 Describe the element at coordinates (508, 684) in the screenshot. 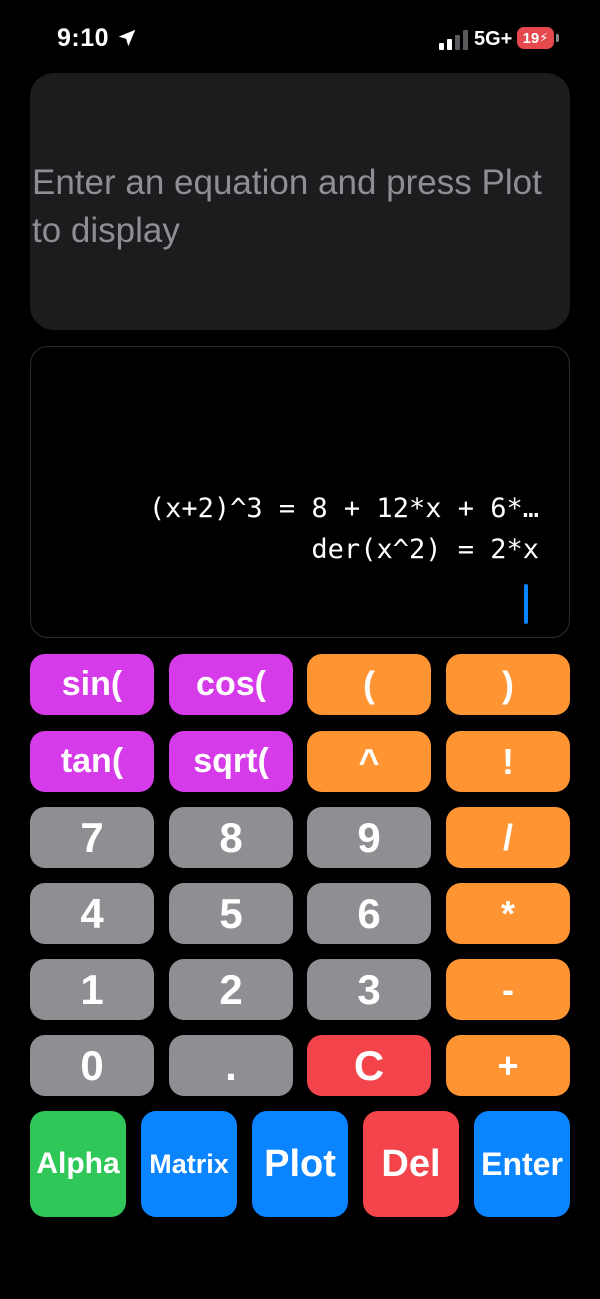

I see `close-paren-key: )` at that location.